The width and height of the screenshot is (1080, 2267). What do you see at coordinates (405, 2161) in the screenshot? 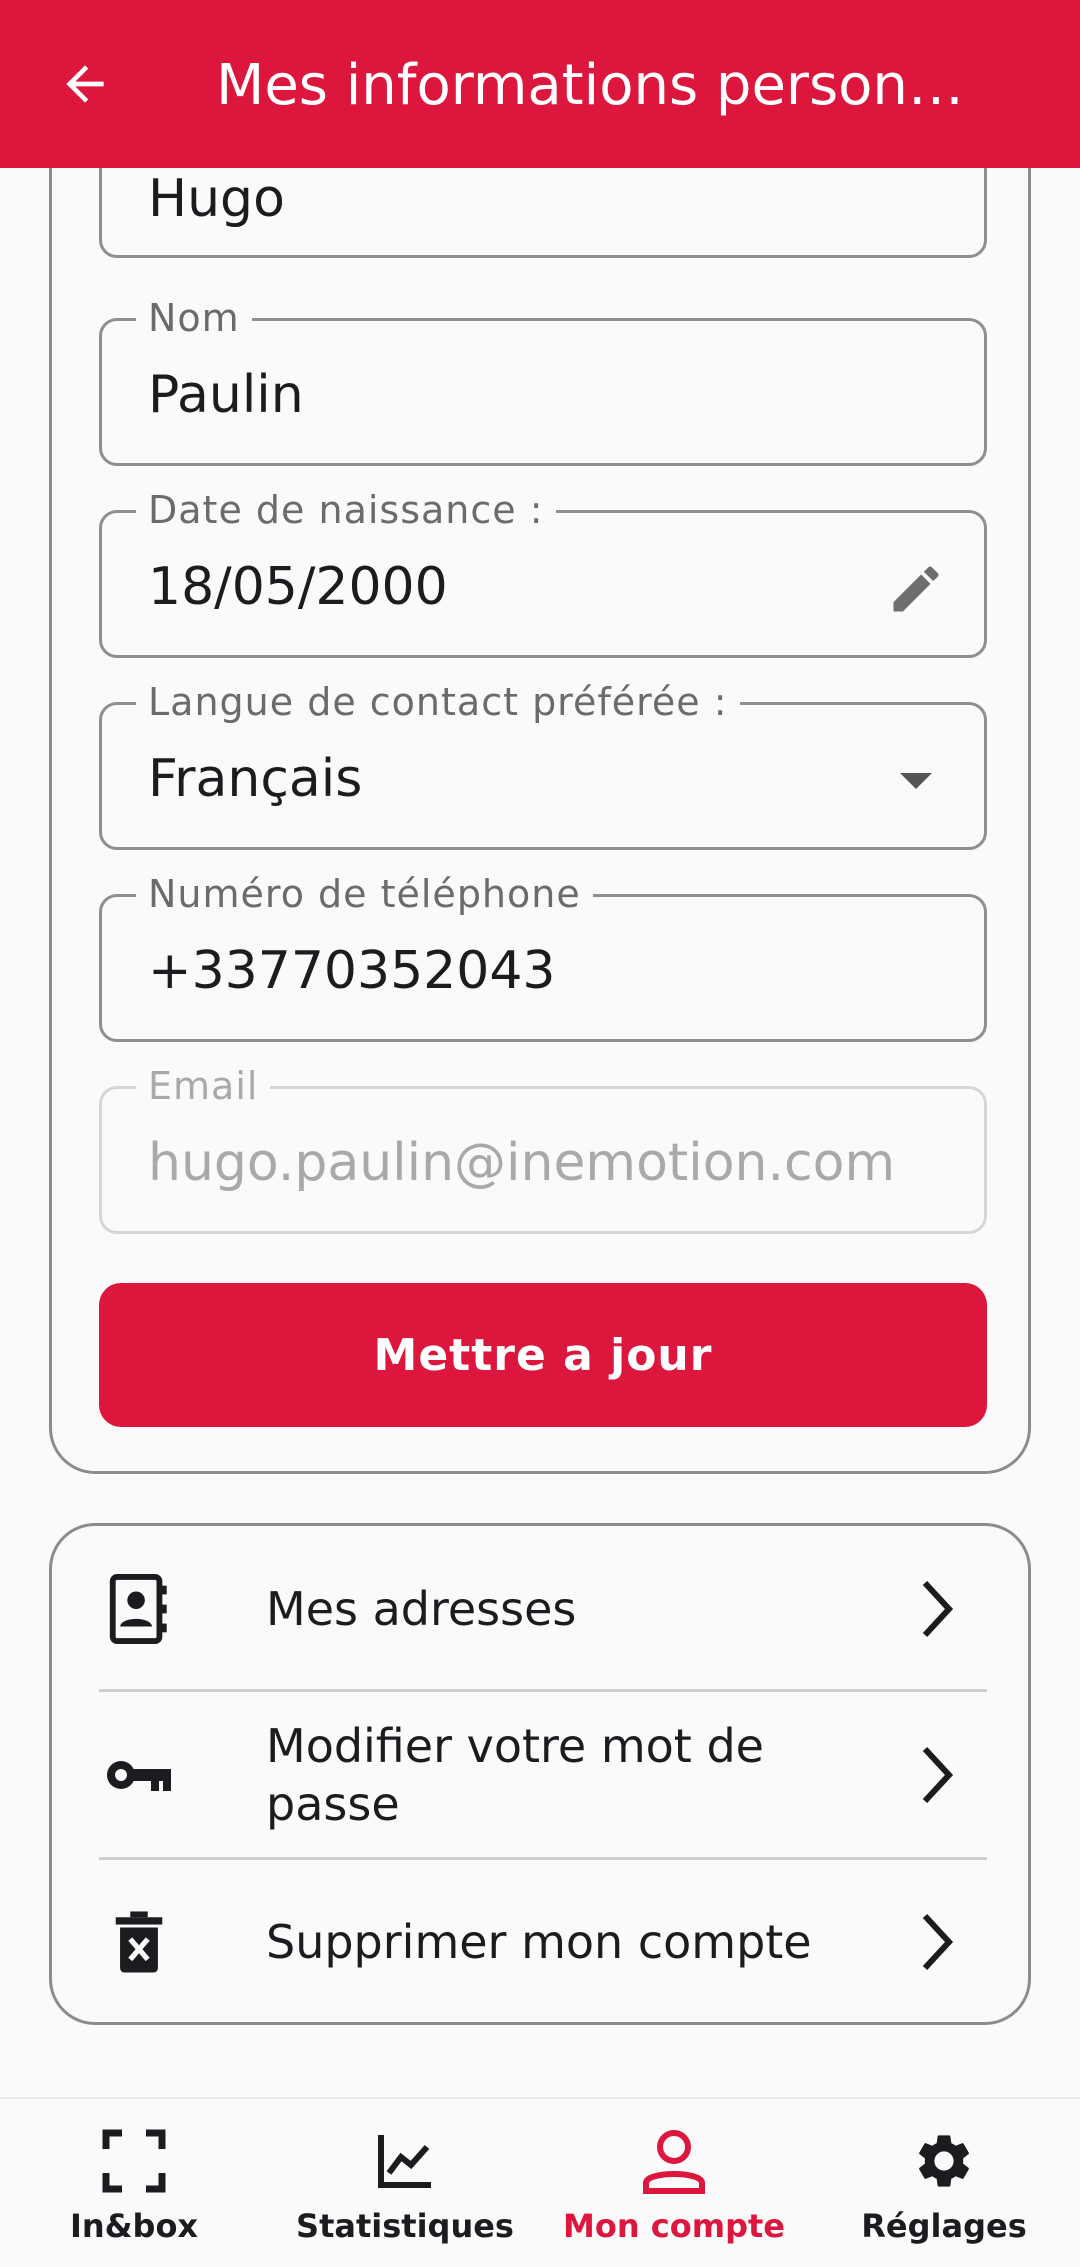
I see `chart-icon` at bounding box center [405, 2161].